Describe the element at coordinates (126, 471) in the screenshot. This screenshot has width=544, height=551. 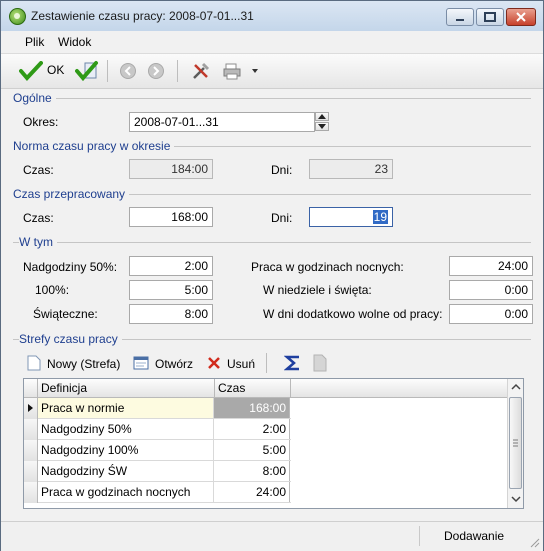
I see `cell-definition: Nadgodziny ŚW` at that location.